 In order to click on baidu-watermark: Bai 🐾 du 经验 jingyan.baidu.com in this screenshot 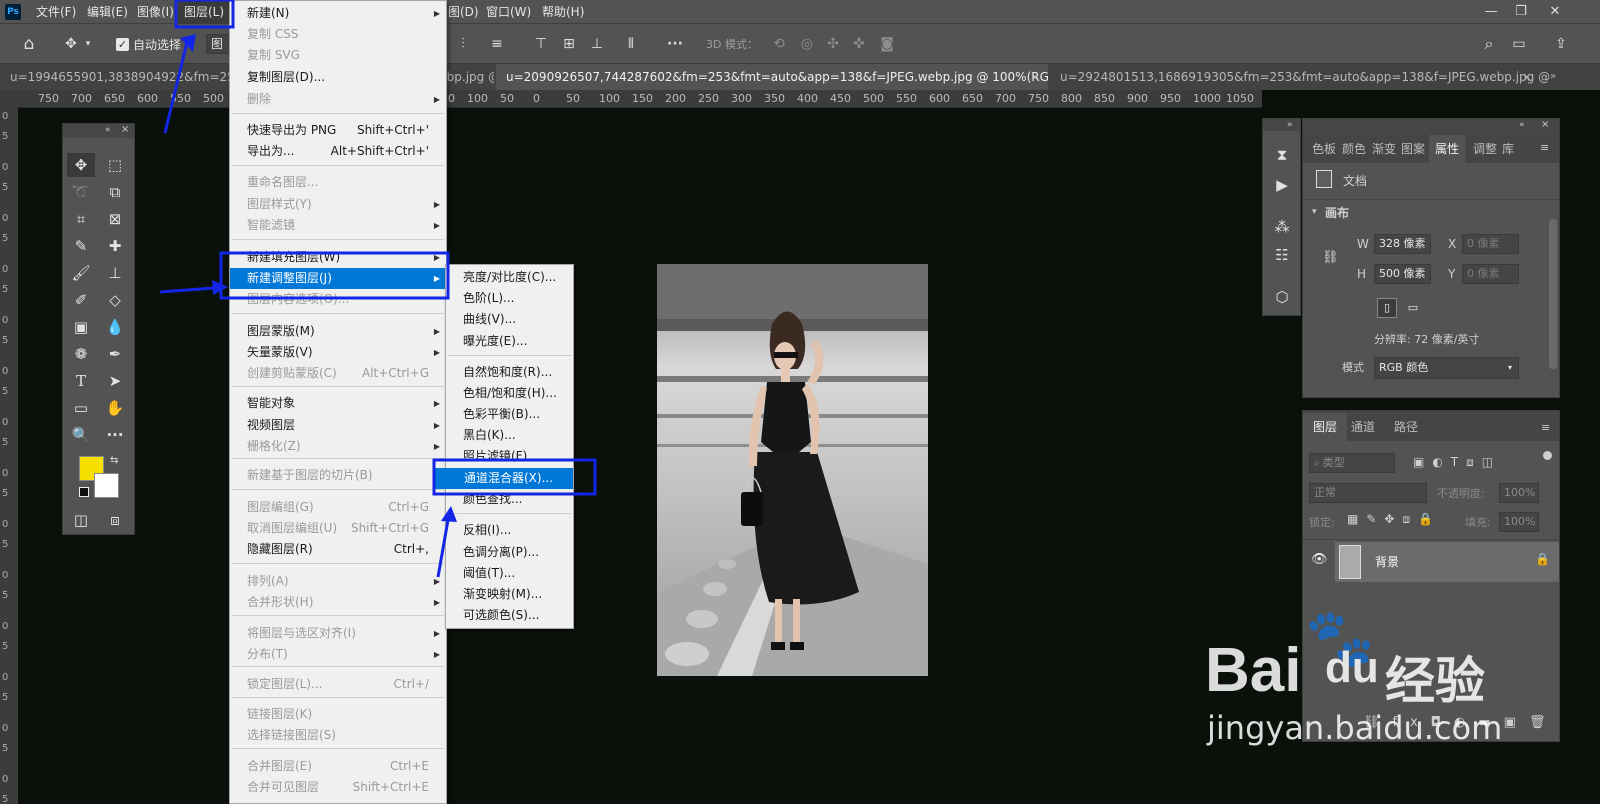, I will do `click(1353, 676)`.